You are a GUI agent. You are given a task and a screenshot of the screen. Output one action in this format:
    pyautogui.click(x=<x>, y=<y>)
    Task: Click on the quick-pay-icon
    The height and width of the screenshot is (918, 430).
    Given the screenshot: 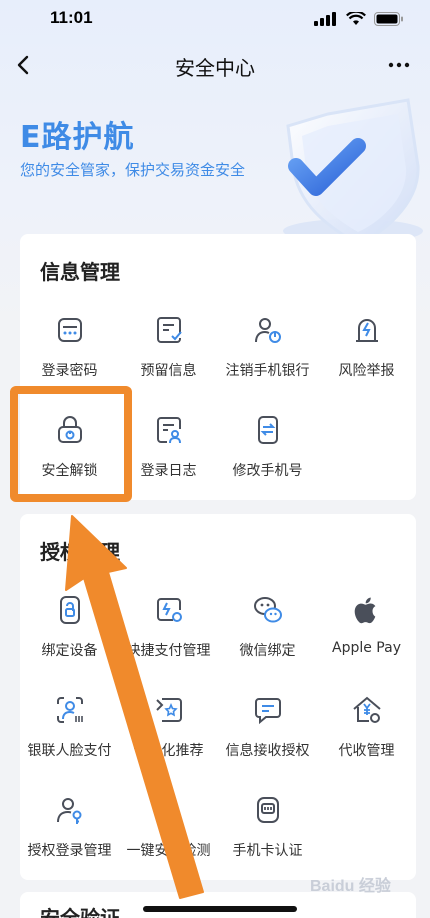 What is the action you would take?
    pyautogui.click(x=169, y=610)
    